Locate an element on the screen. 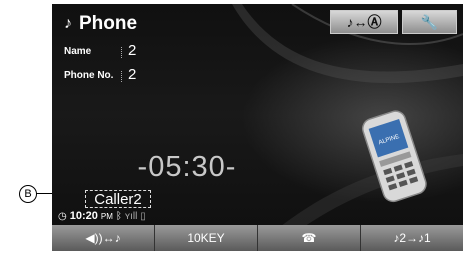 The width and height of the screenshot is (467, 255). phone-number-label: Phone No. is located at coordinates (89, 75).